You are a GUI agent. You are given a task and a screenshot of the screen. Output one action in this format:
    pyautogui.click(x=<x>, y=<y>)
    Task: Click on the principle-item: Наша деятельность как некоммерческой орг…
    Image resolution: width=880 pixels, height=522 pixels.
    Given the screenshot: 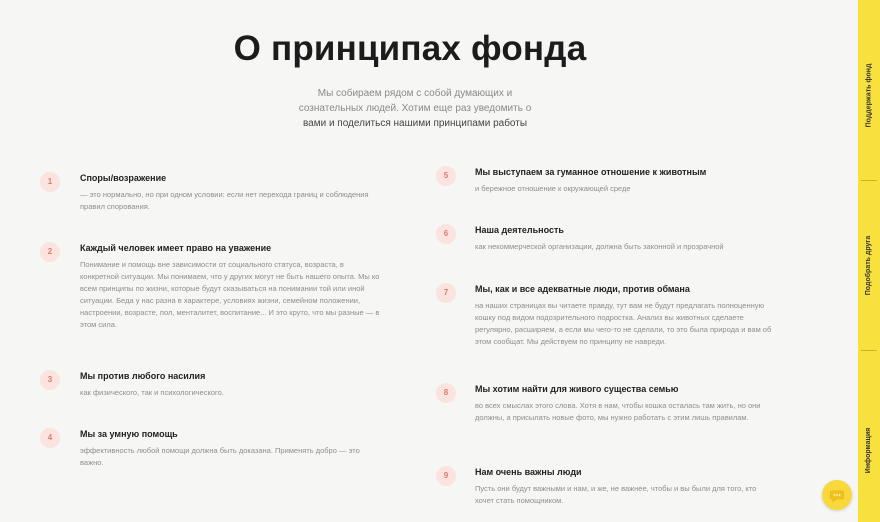 What is the action you would take?
    pyautogui.click(x=625, y=238)
    